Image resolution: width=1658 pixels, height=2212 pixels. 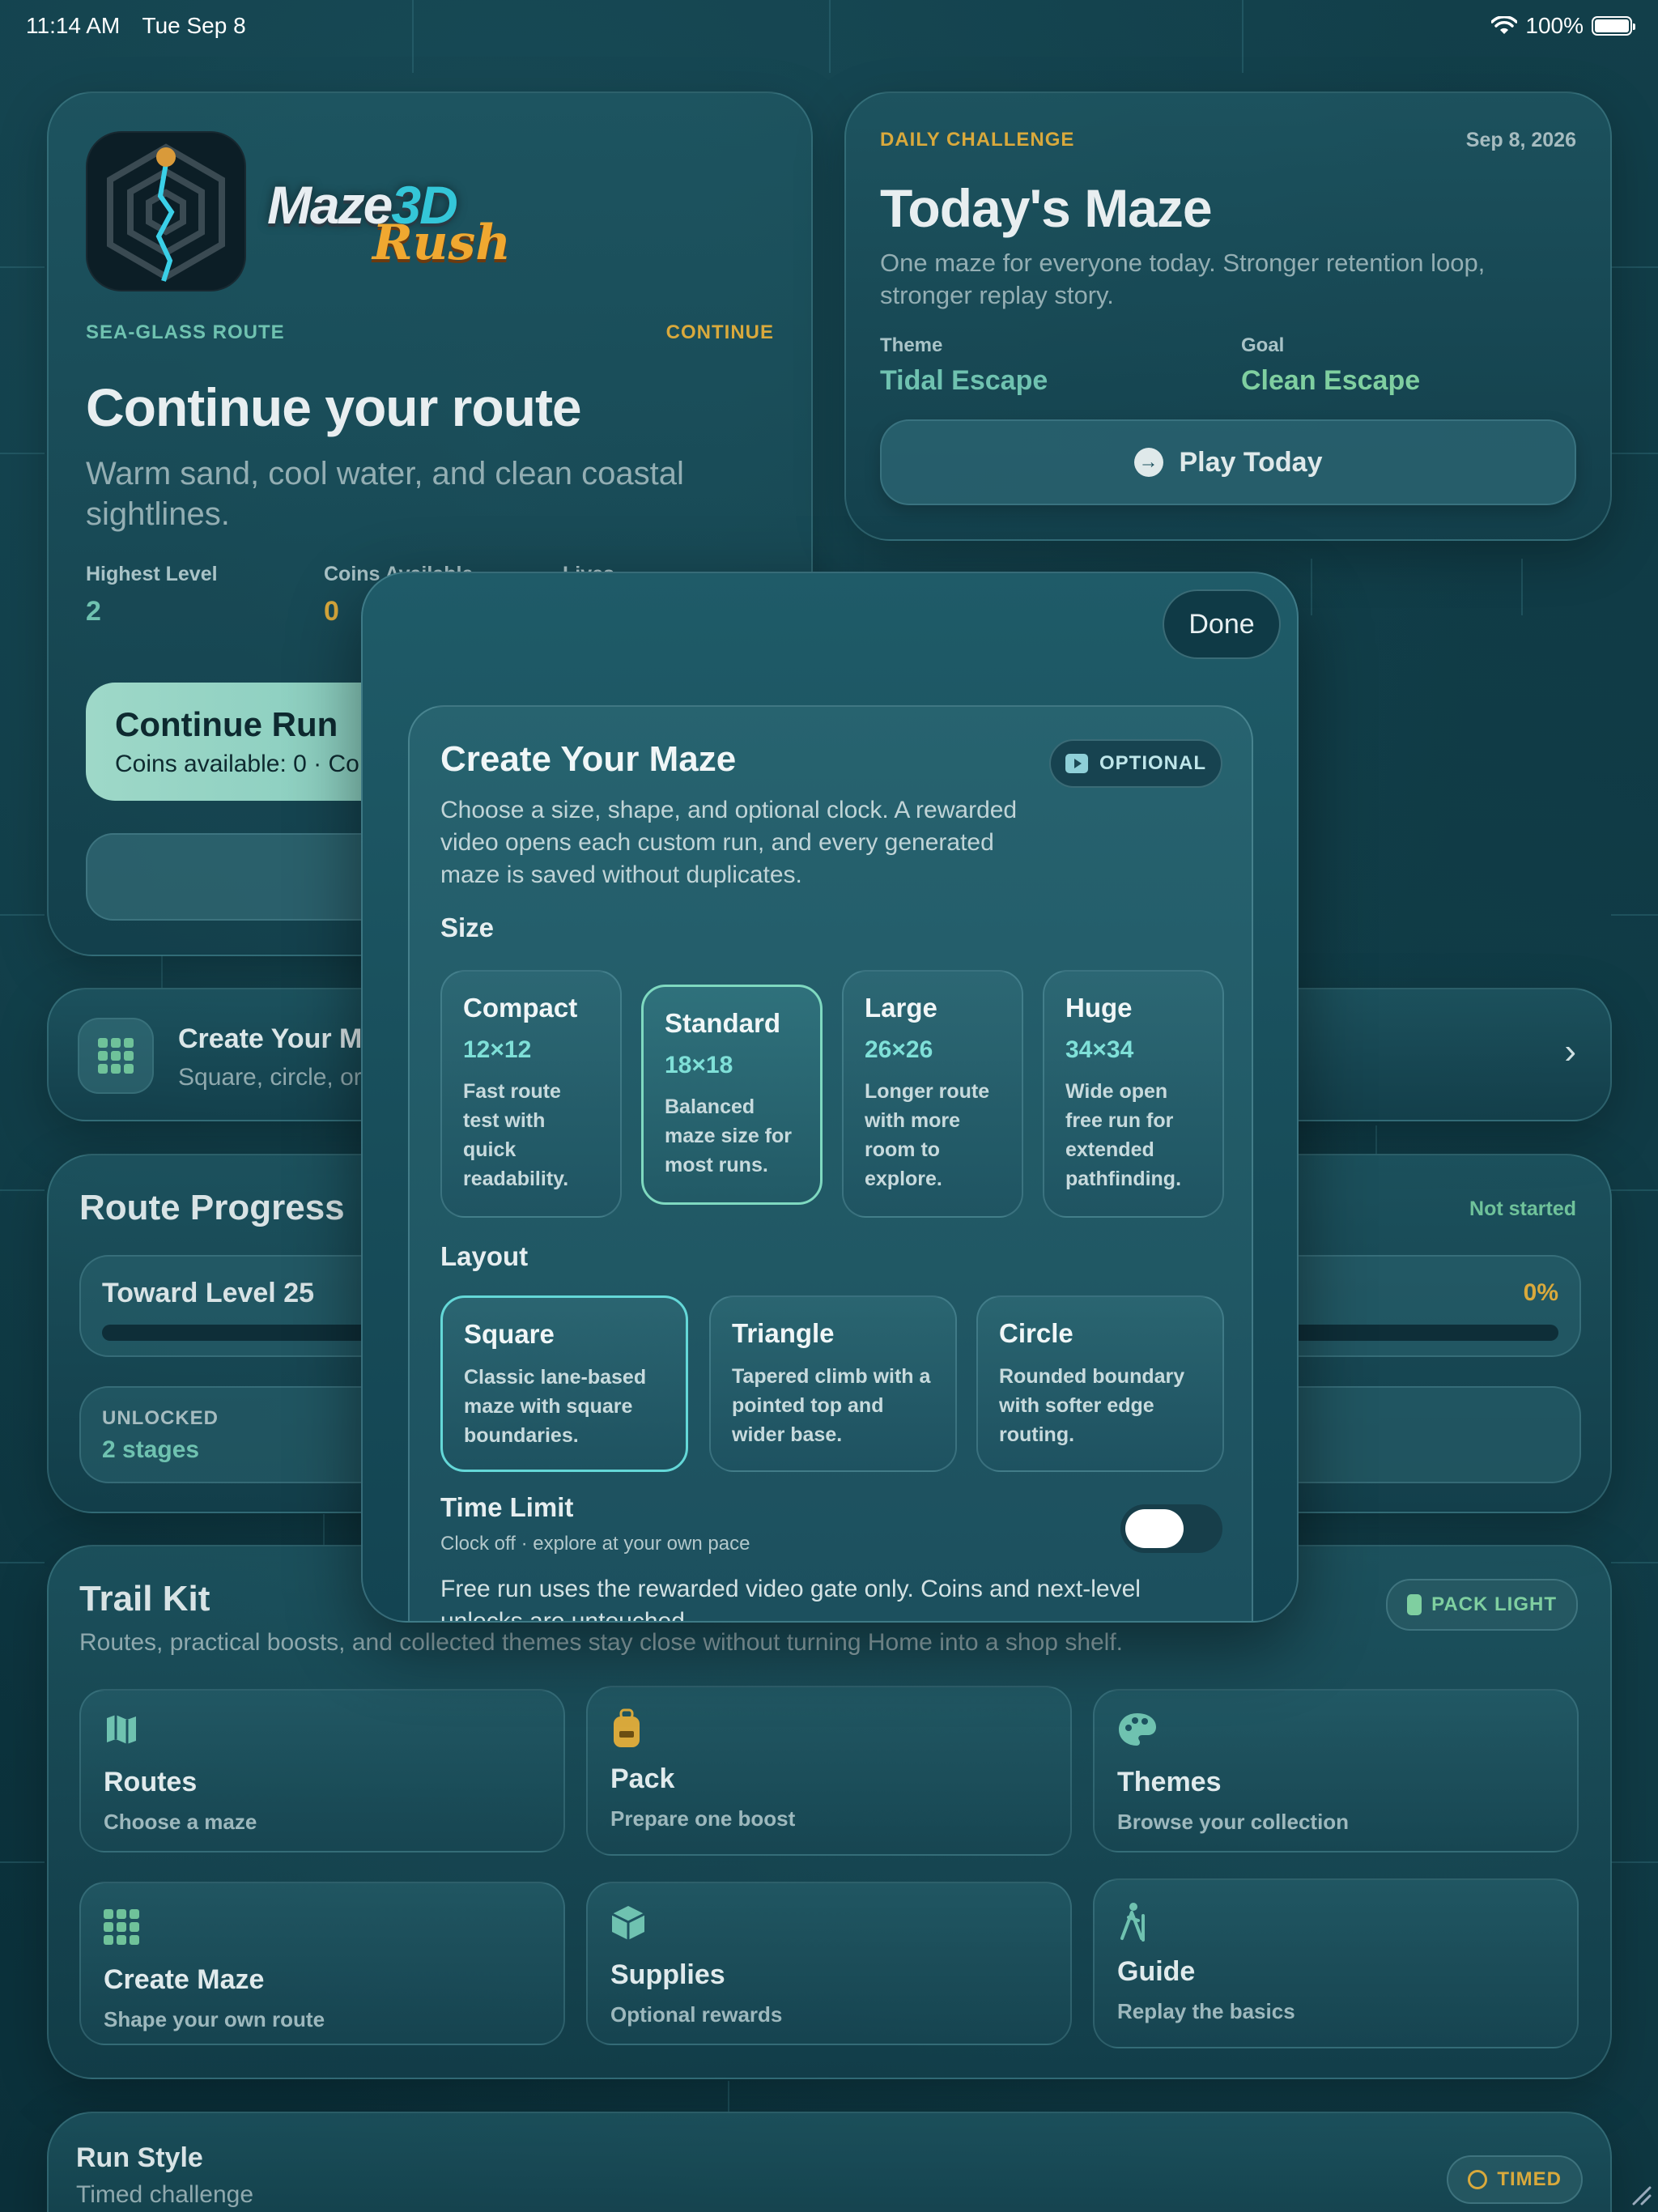 What do you see at coordinates (964, 365) in the screenshot?
I see `daily-theme: Theme Tidal Escape` at bounding box center [964, 365].